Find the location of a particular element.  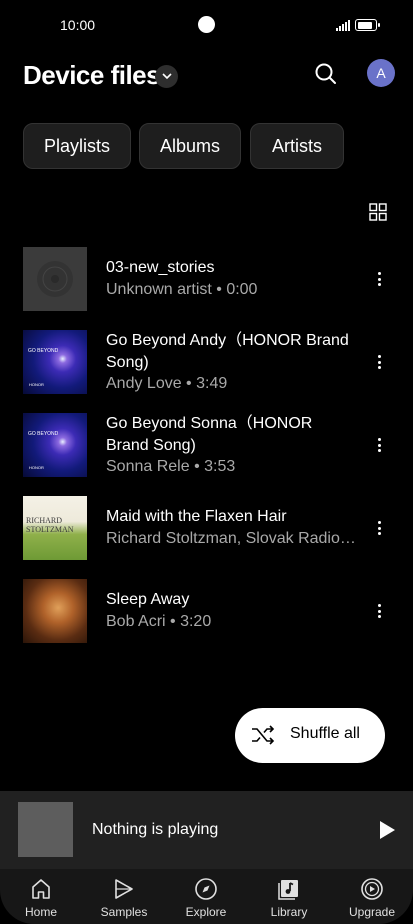

player-artwork is located at coordinates (45, 829).